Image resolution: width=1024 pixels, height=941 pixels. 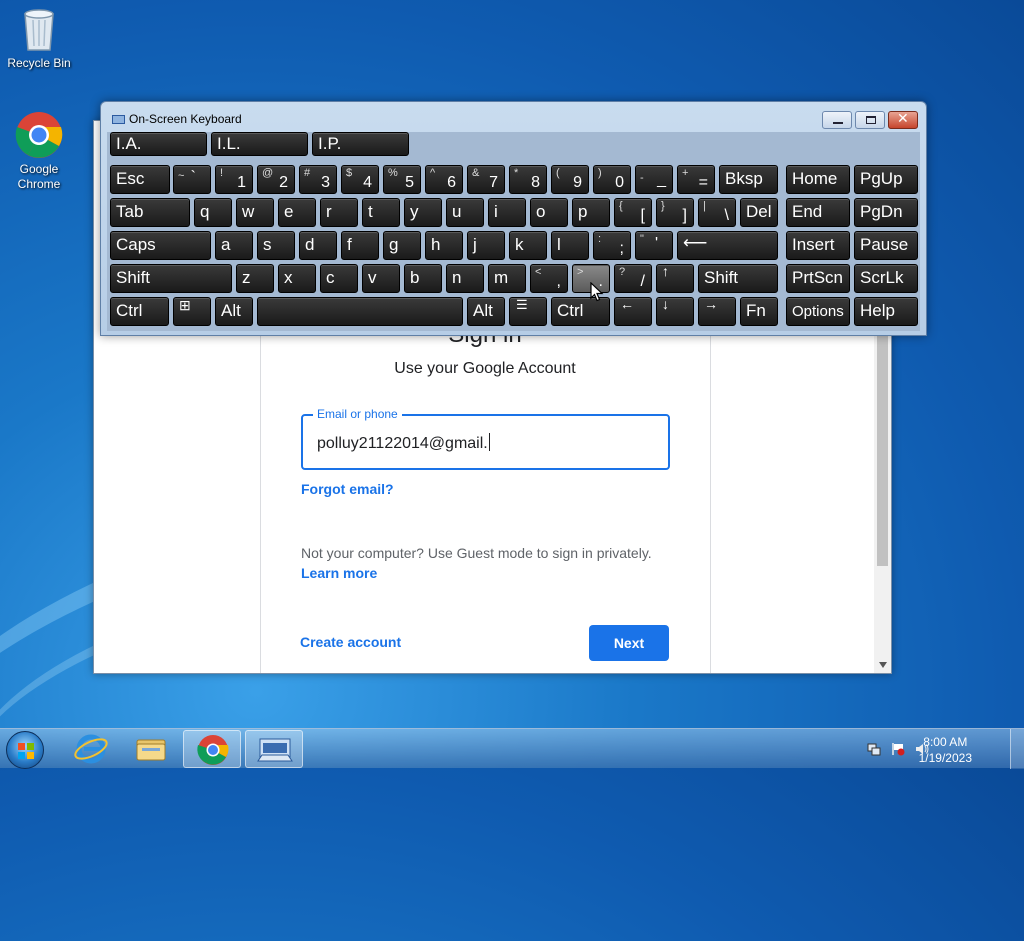 I want to click on key-equals: + =, so click(x=696, y=179).